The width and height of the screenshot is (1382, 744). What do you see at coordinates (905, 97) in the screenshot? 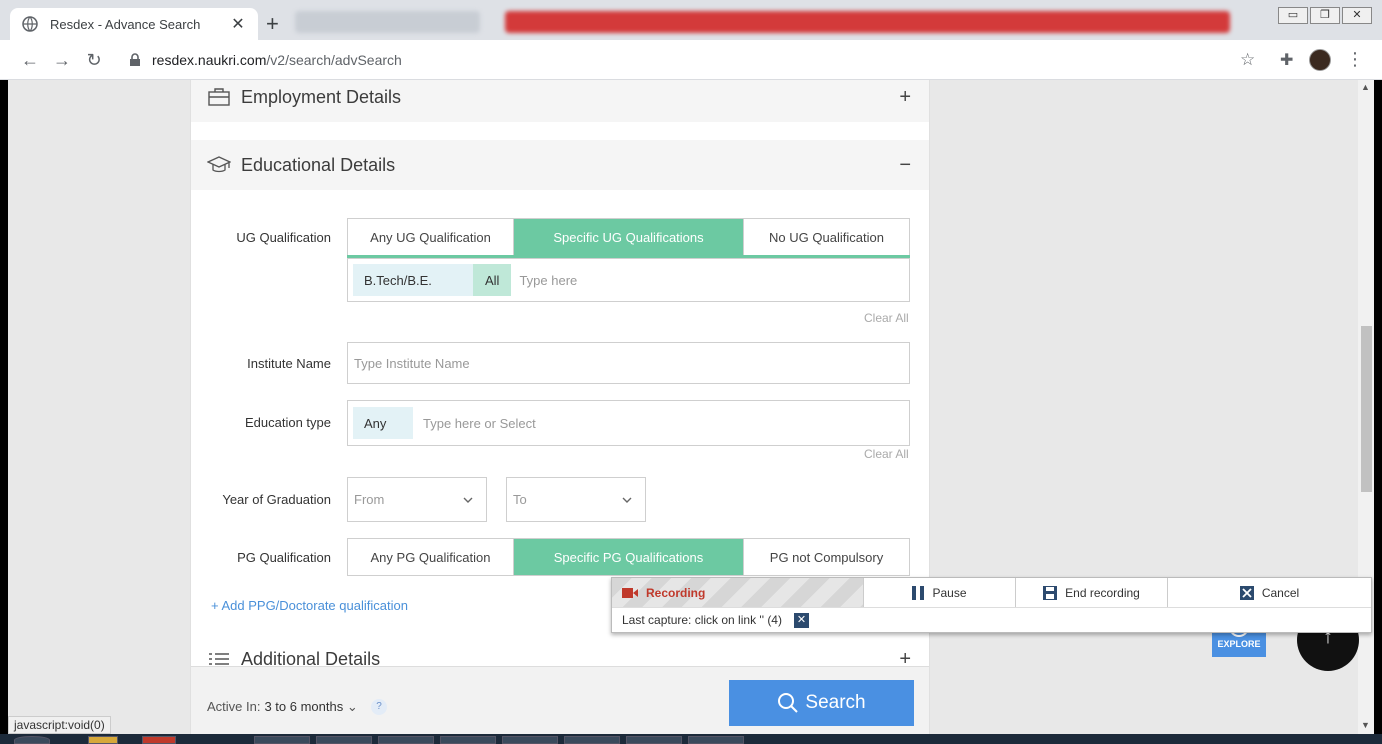
I see `expand-icon: +` at bounding box center [905, 97].